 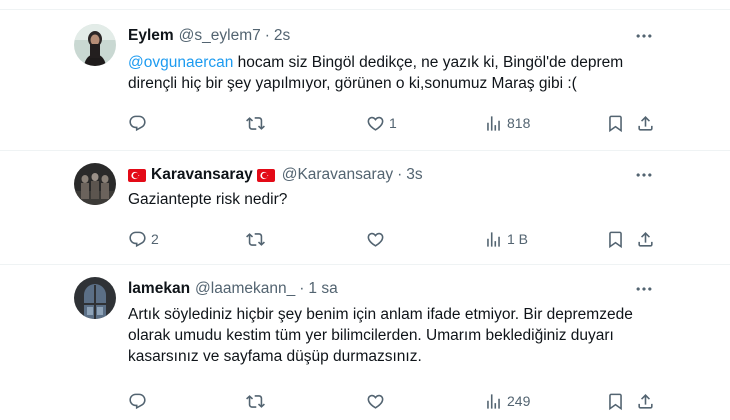 I want to click on author-name: lamekan, so click(x=159, y=289).